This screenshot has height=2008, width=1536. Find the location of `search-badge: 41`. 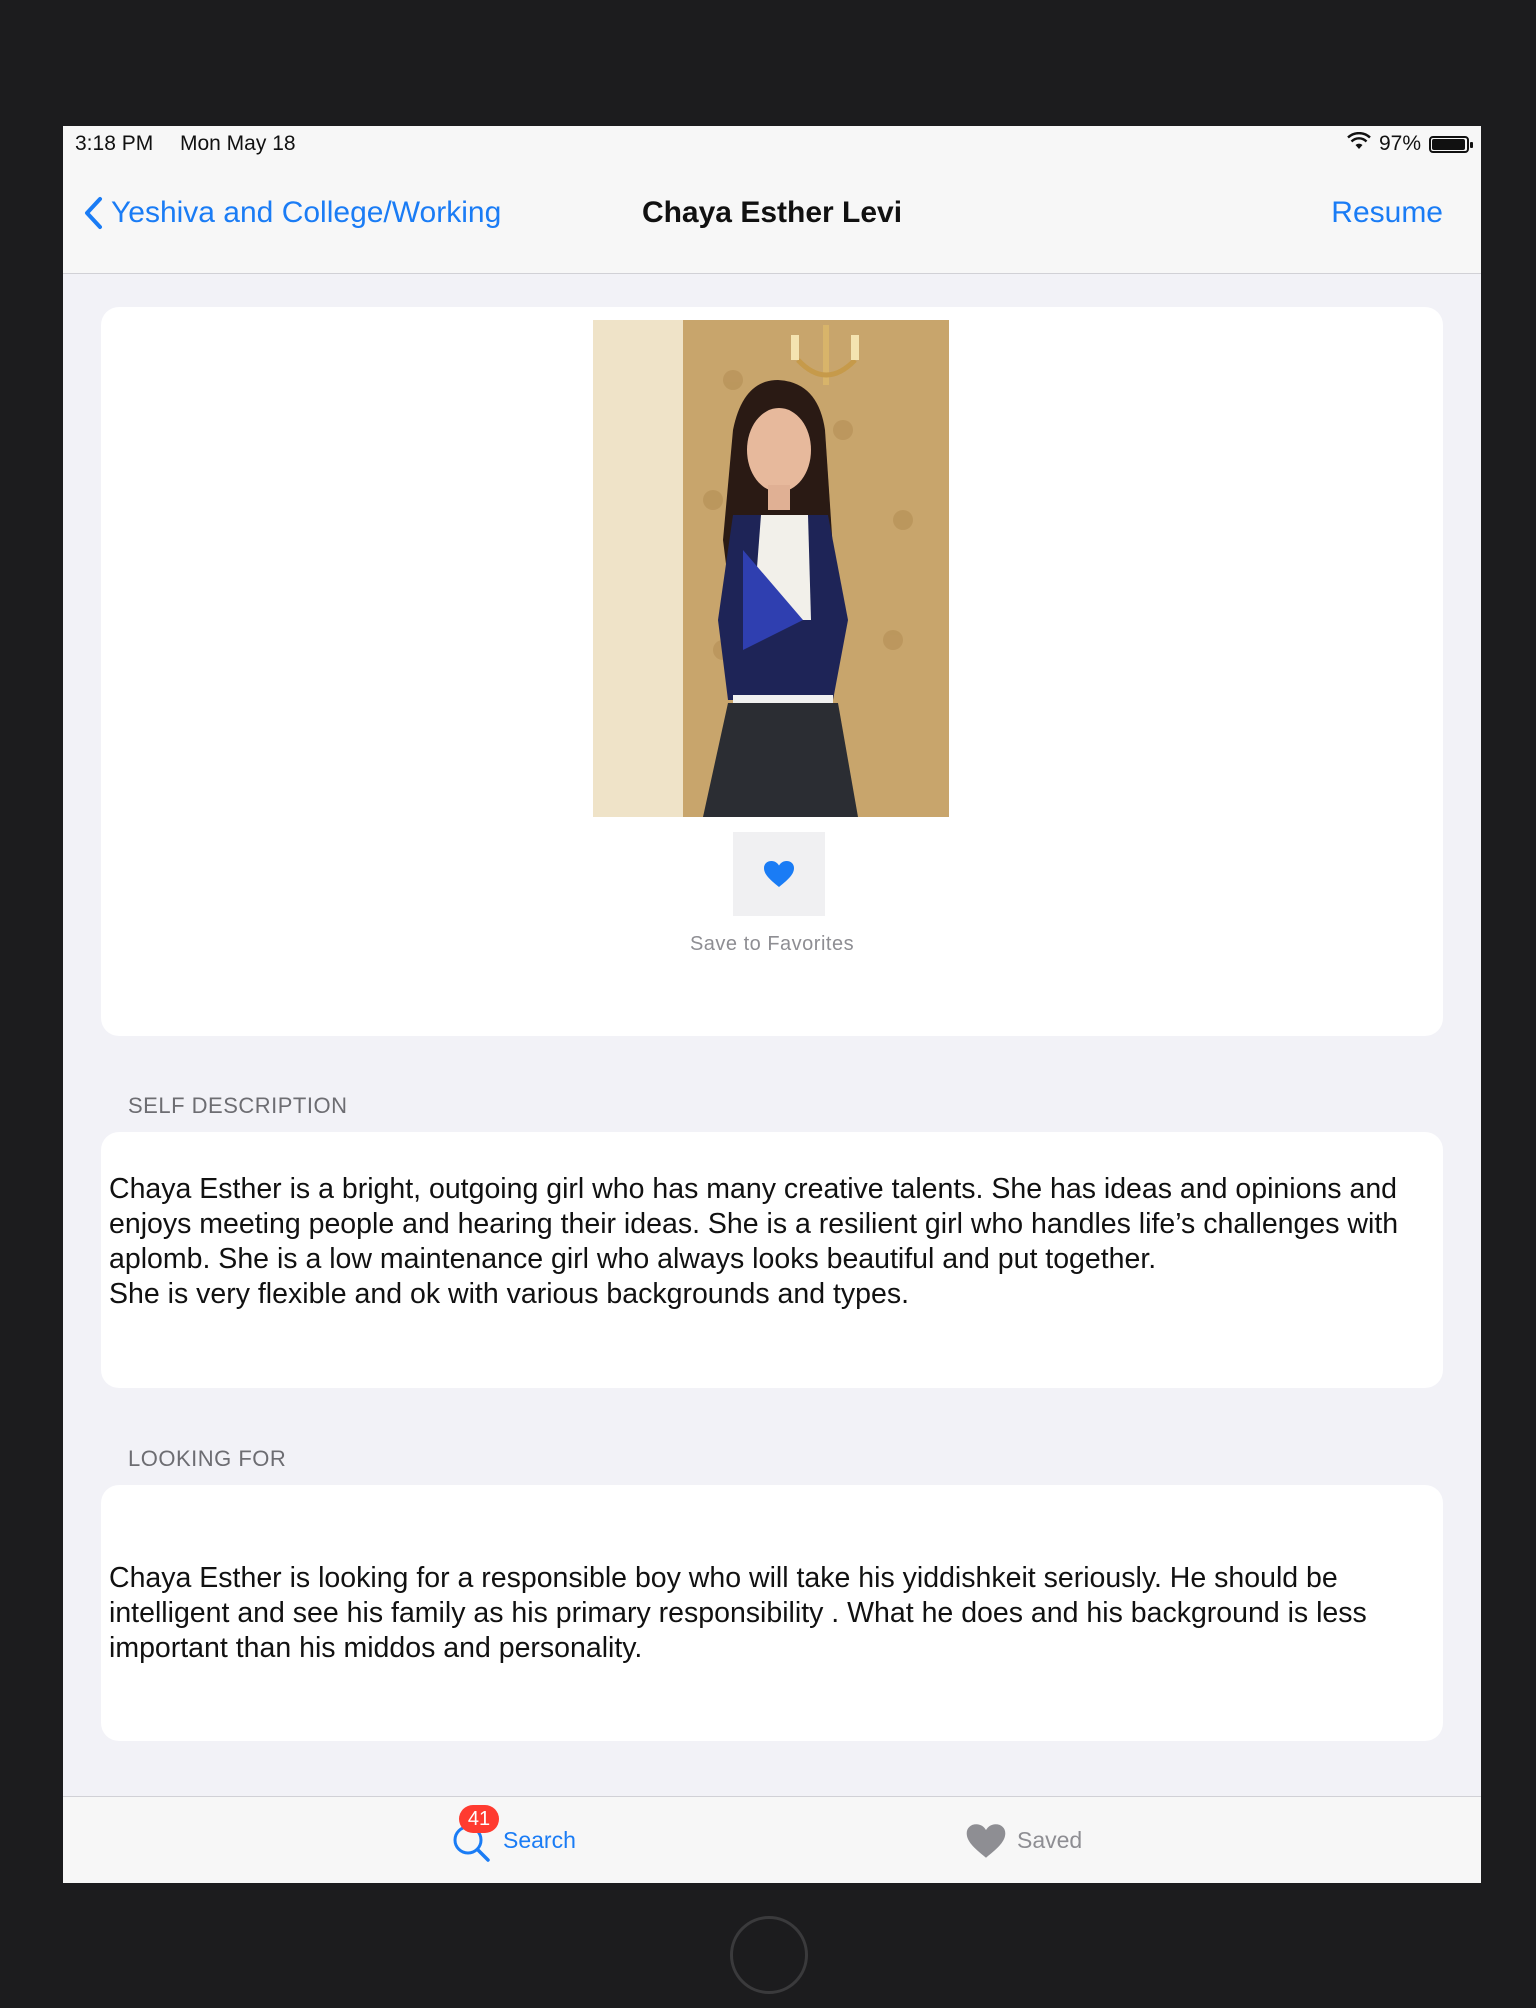

search-badge: 41 is located at coordinates (479, 1819).